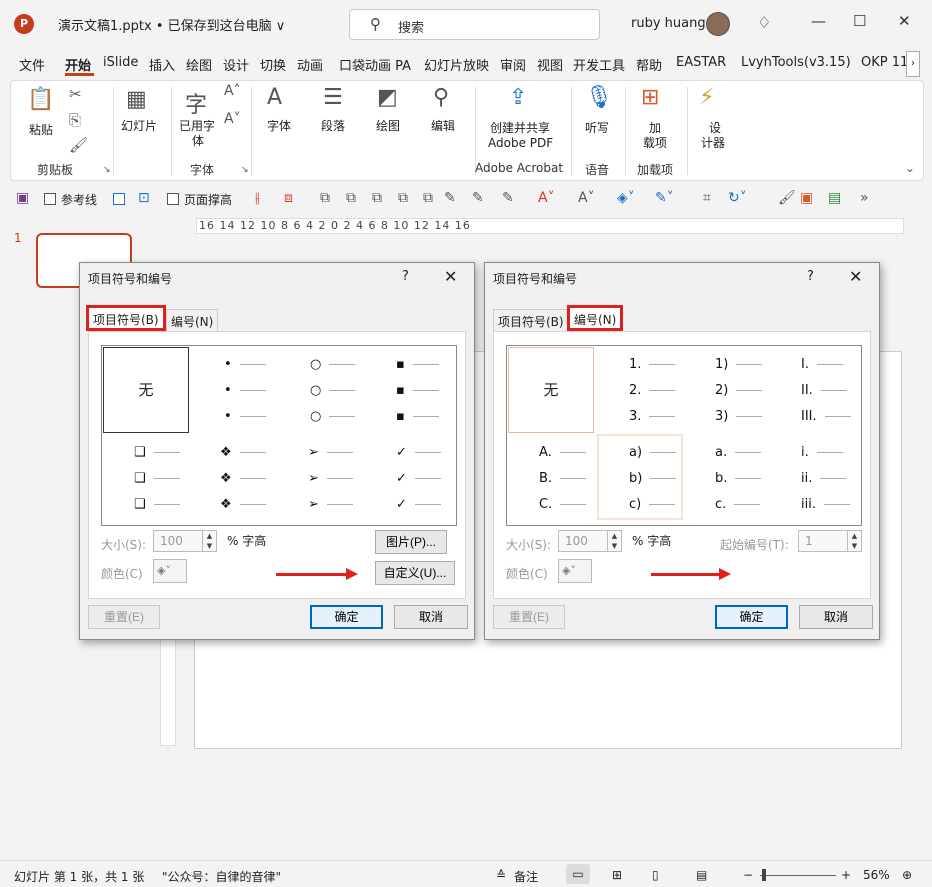  What do you see at coordinates (826, 391) in the screenshot?
I see `numbering-option-roman-upper: I. II. III.` at bounding box center [826, 391].